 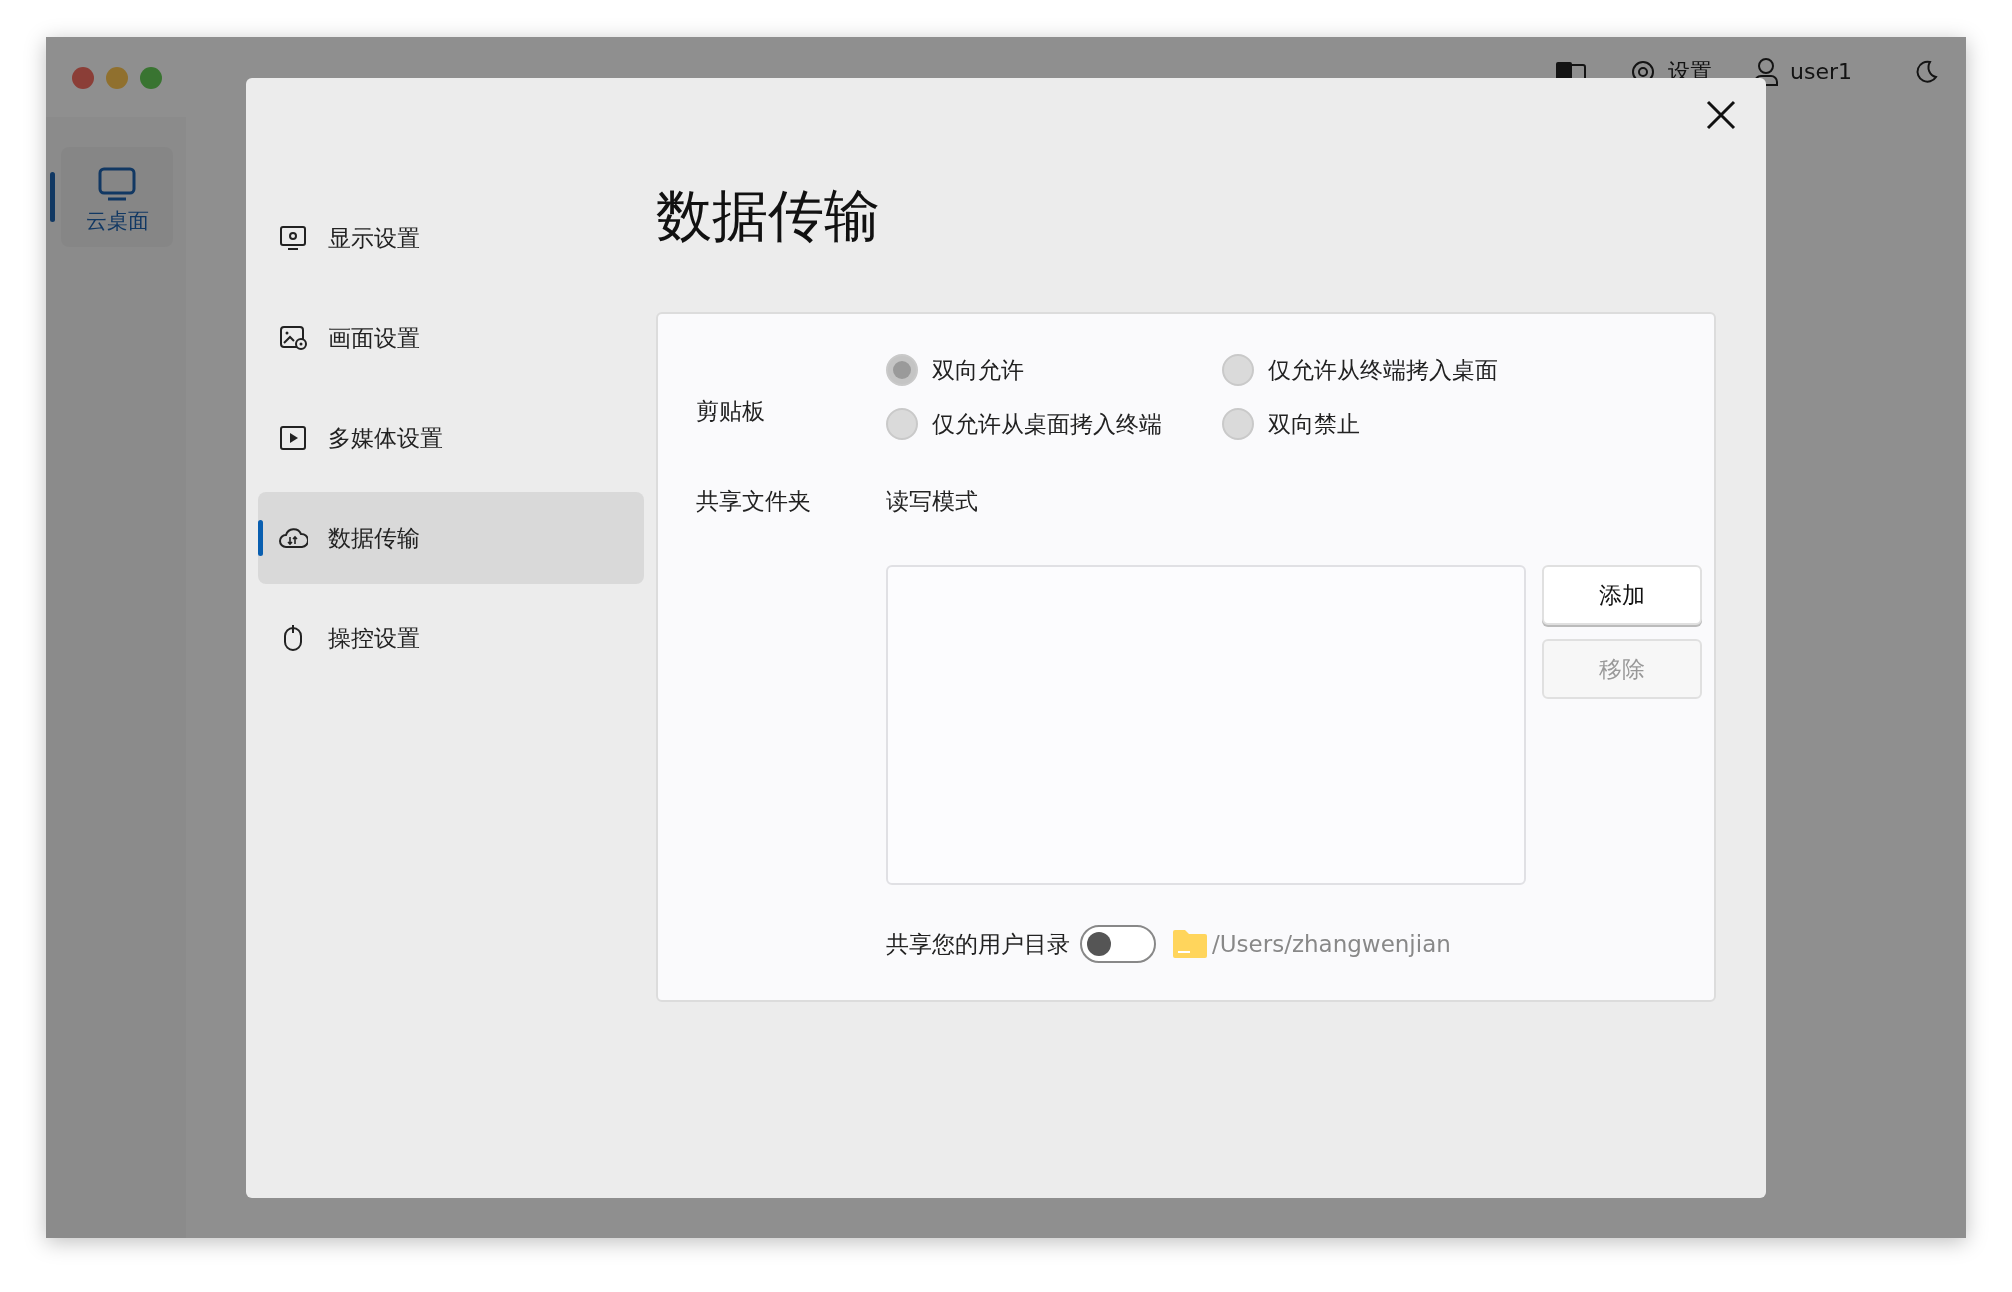 I want to click on radio-option: 仅允许从终端拷入桌面, so click(x=1360, y=370).